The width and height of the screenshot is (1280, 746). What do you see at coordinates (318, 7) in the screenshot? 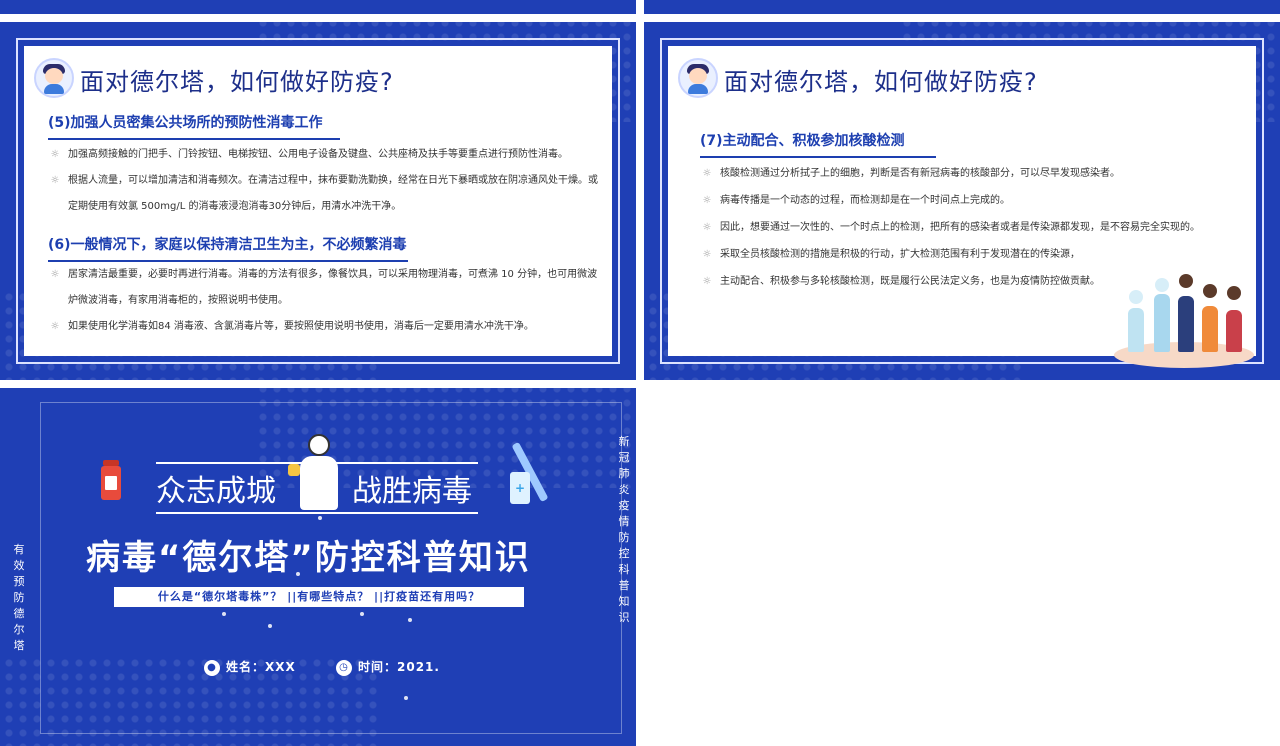
I see `prev-slide-strip-left` at bounding box center [318, 7].